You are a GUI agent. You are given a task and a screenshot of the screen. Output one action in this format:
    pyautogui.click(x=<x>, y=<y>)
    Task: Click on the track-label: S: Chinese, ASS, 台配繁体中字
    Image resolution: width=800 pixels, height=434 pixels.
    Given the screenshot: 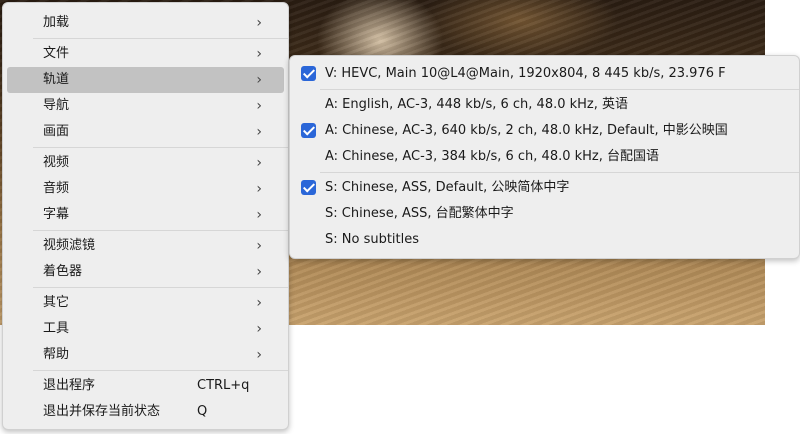 What is the action you would take?
    pyautogui.click(x=419, y=213)
    